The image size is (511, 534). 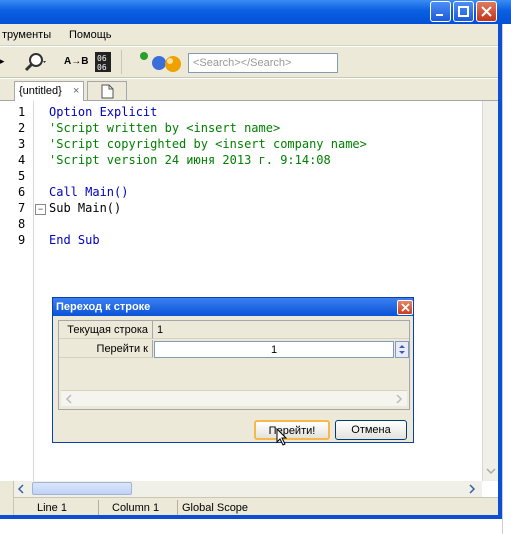 I want to click on code-line: Sub Main(), so click(x=85, y=208).